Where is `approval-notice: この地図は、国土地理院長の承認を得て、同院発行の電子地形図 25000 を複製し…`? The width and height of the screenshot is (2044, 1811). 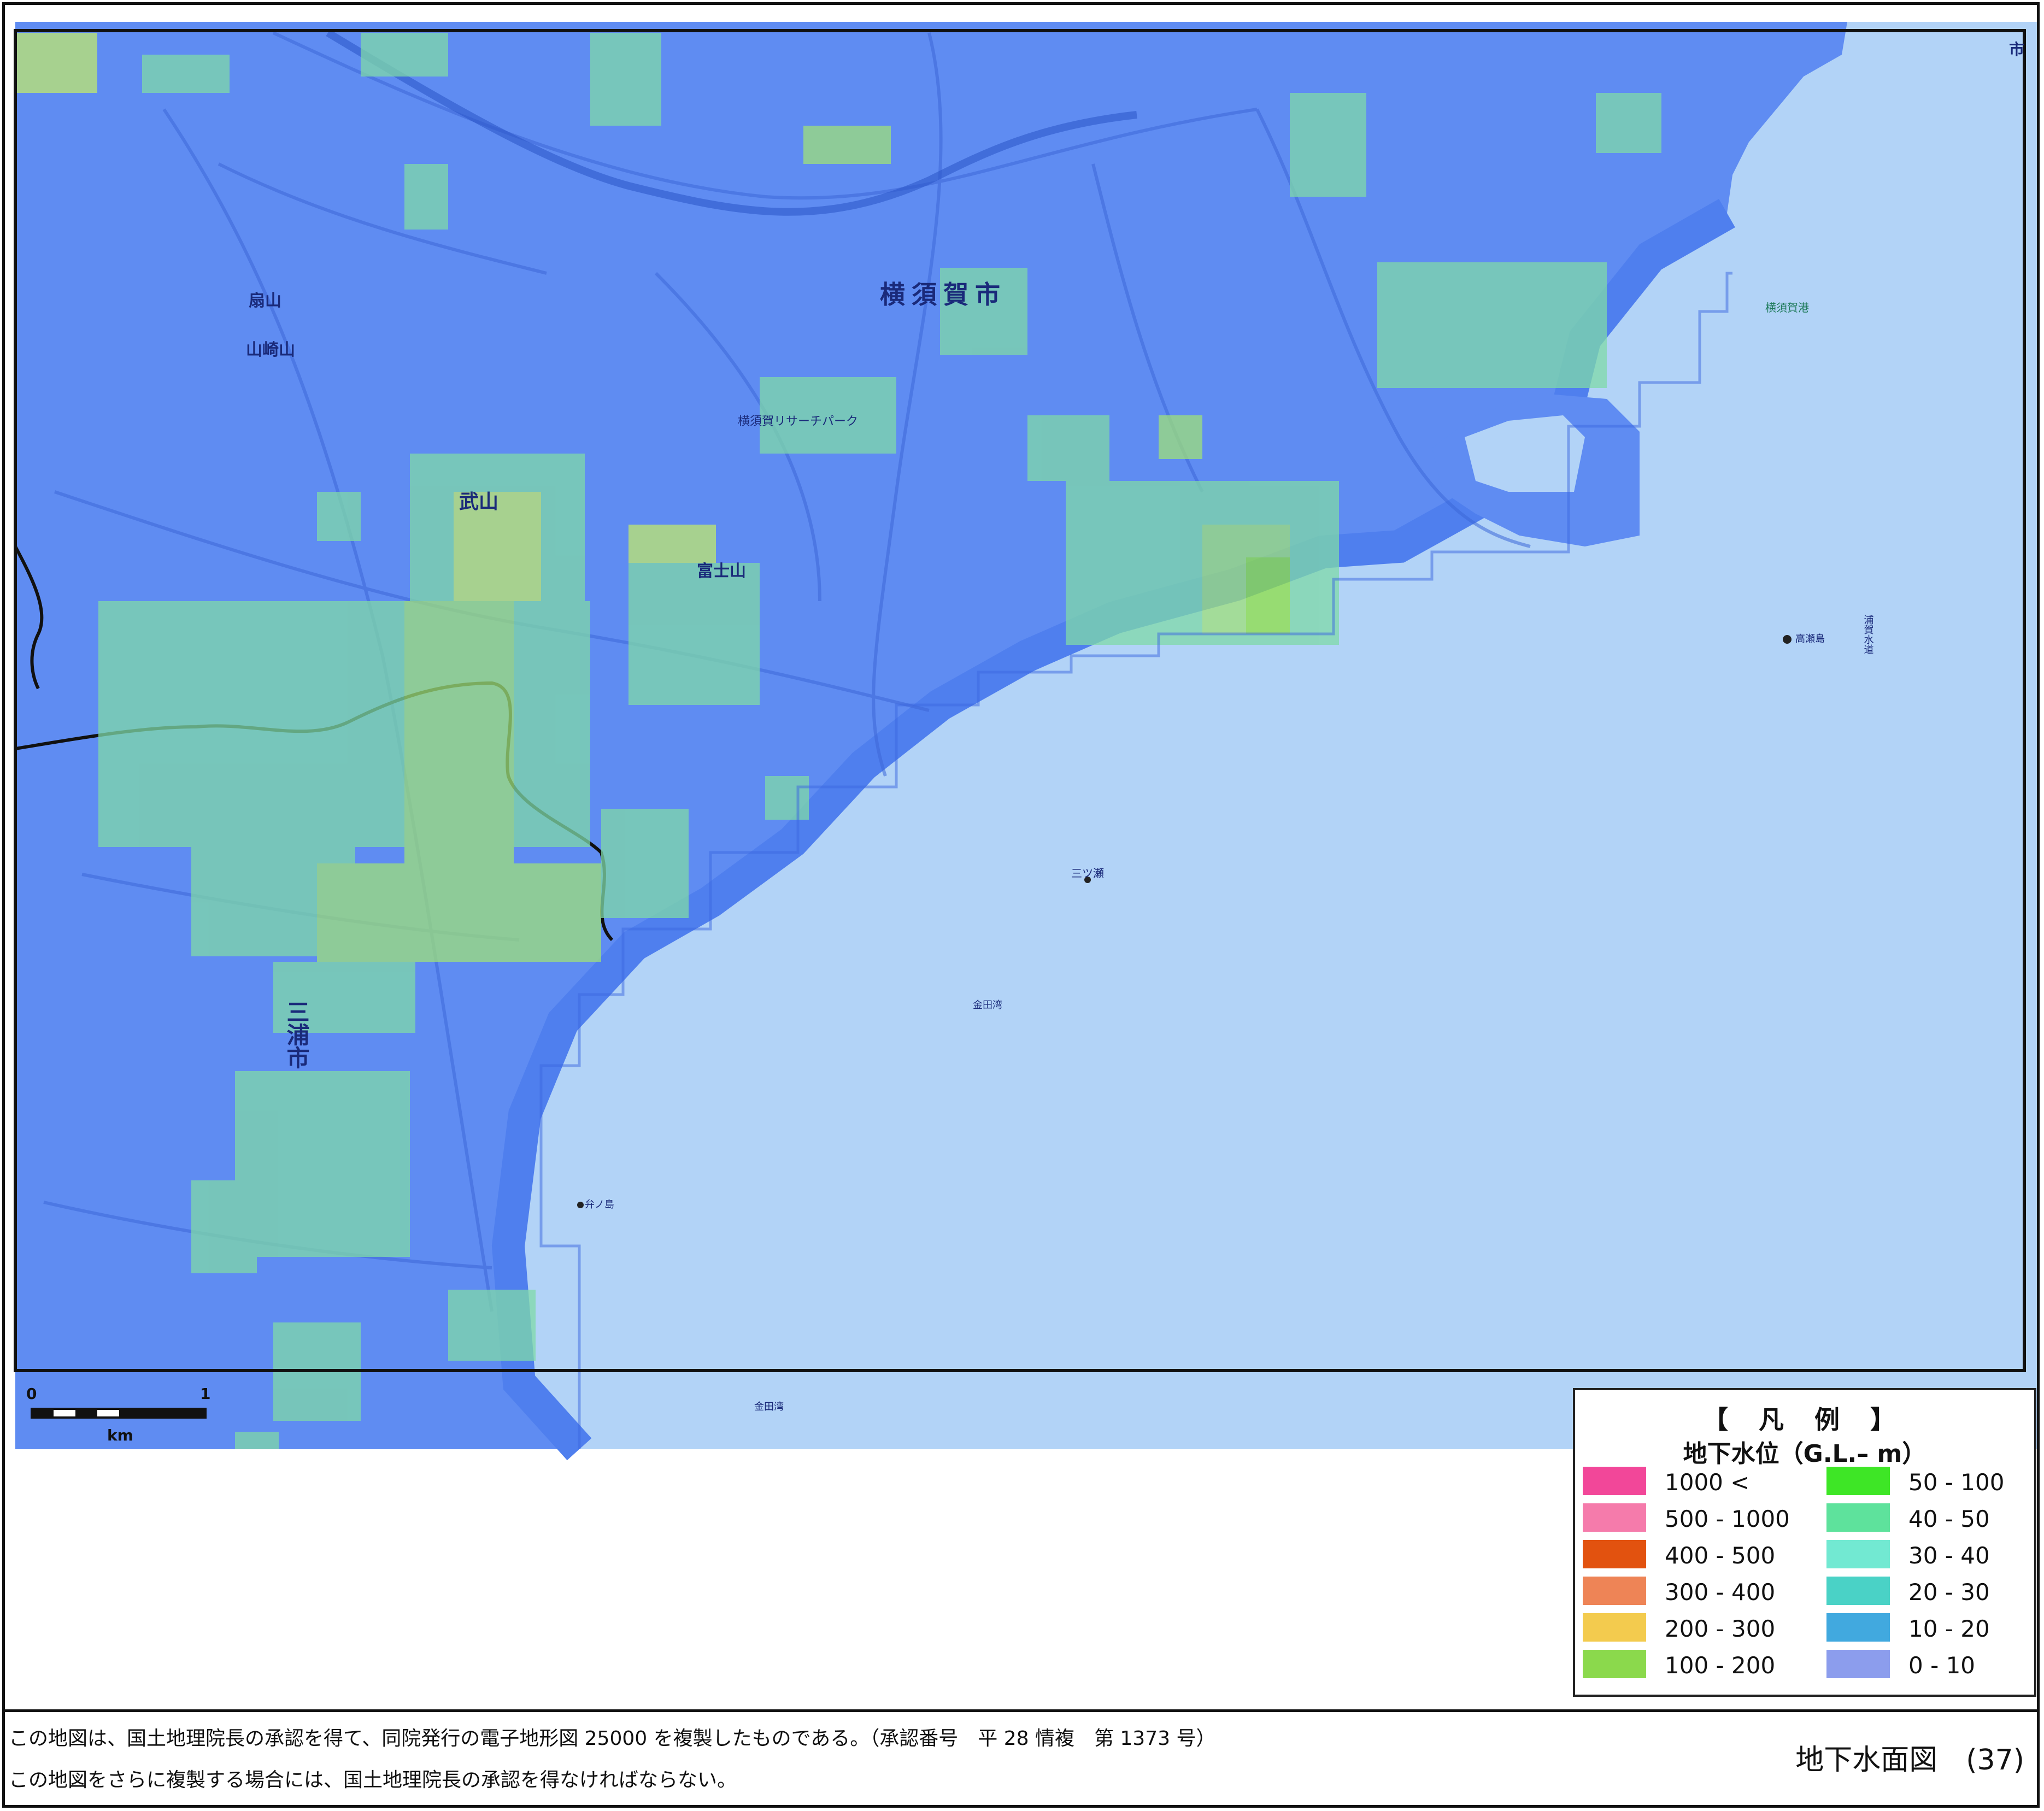 approval-notice: この地図は、国土地理院長の承認を得て、同院発行の電子地形図 25000 を複製し… is located at coordinates (612, 1738).